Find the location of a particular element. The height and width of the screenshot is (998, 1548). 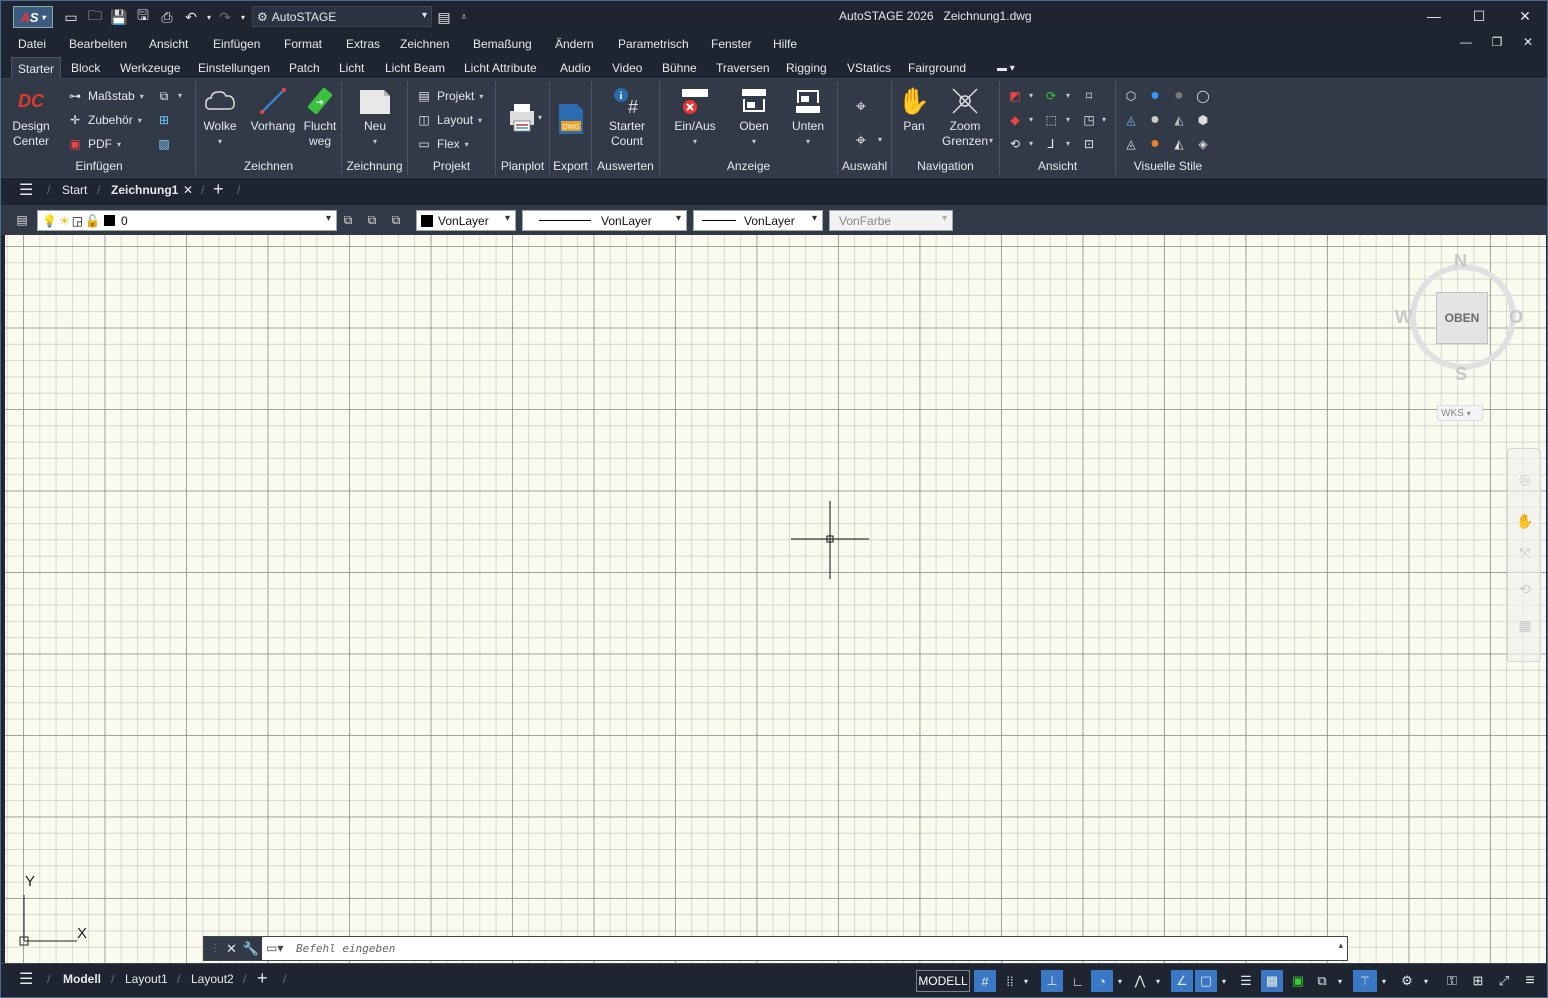

flex-button: ▭ Flex ▾ is located at coordinates (442, 144).